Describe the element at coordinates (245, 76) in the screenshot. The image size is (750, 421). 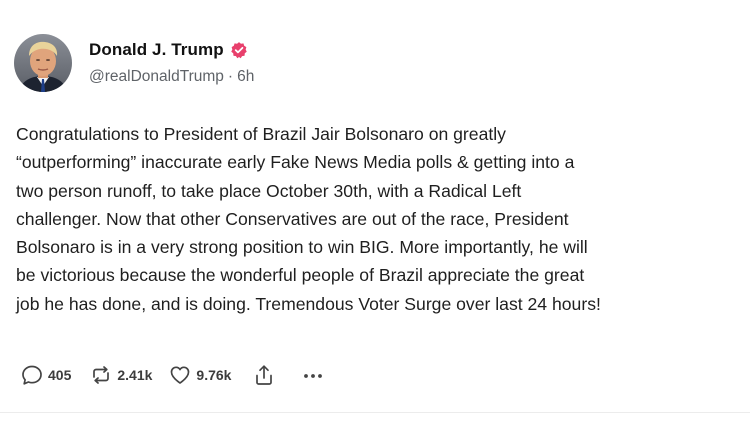
I see `post-timestamp: 6h` at that location.